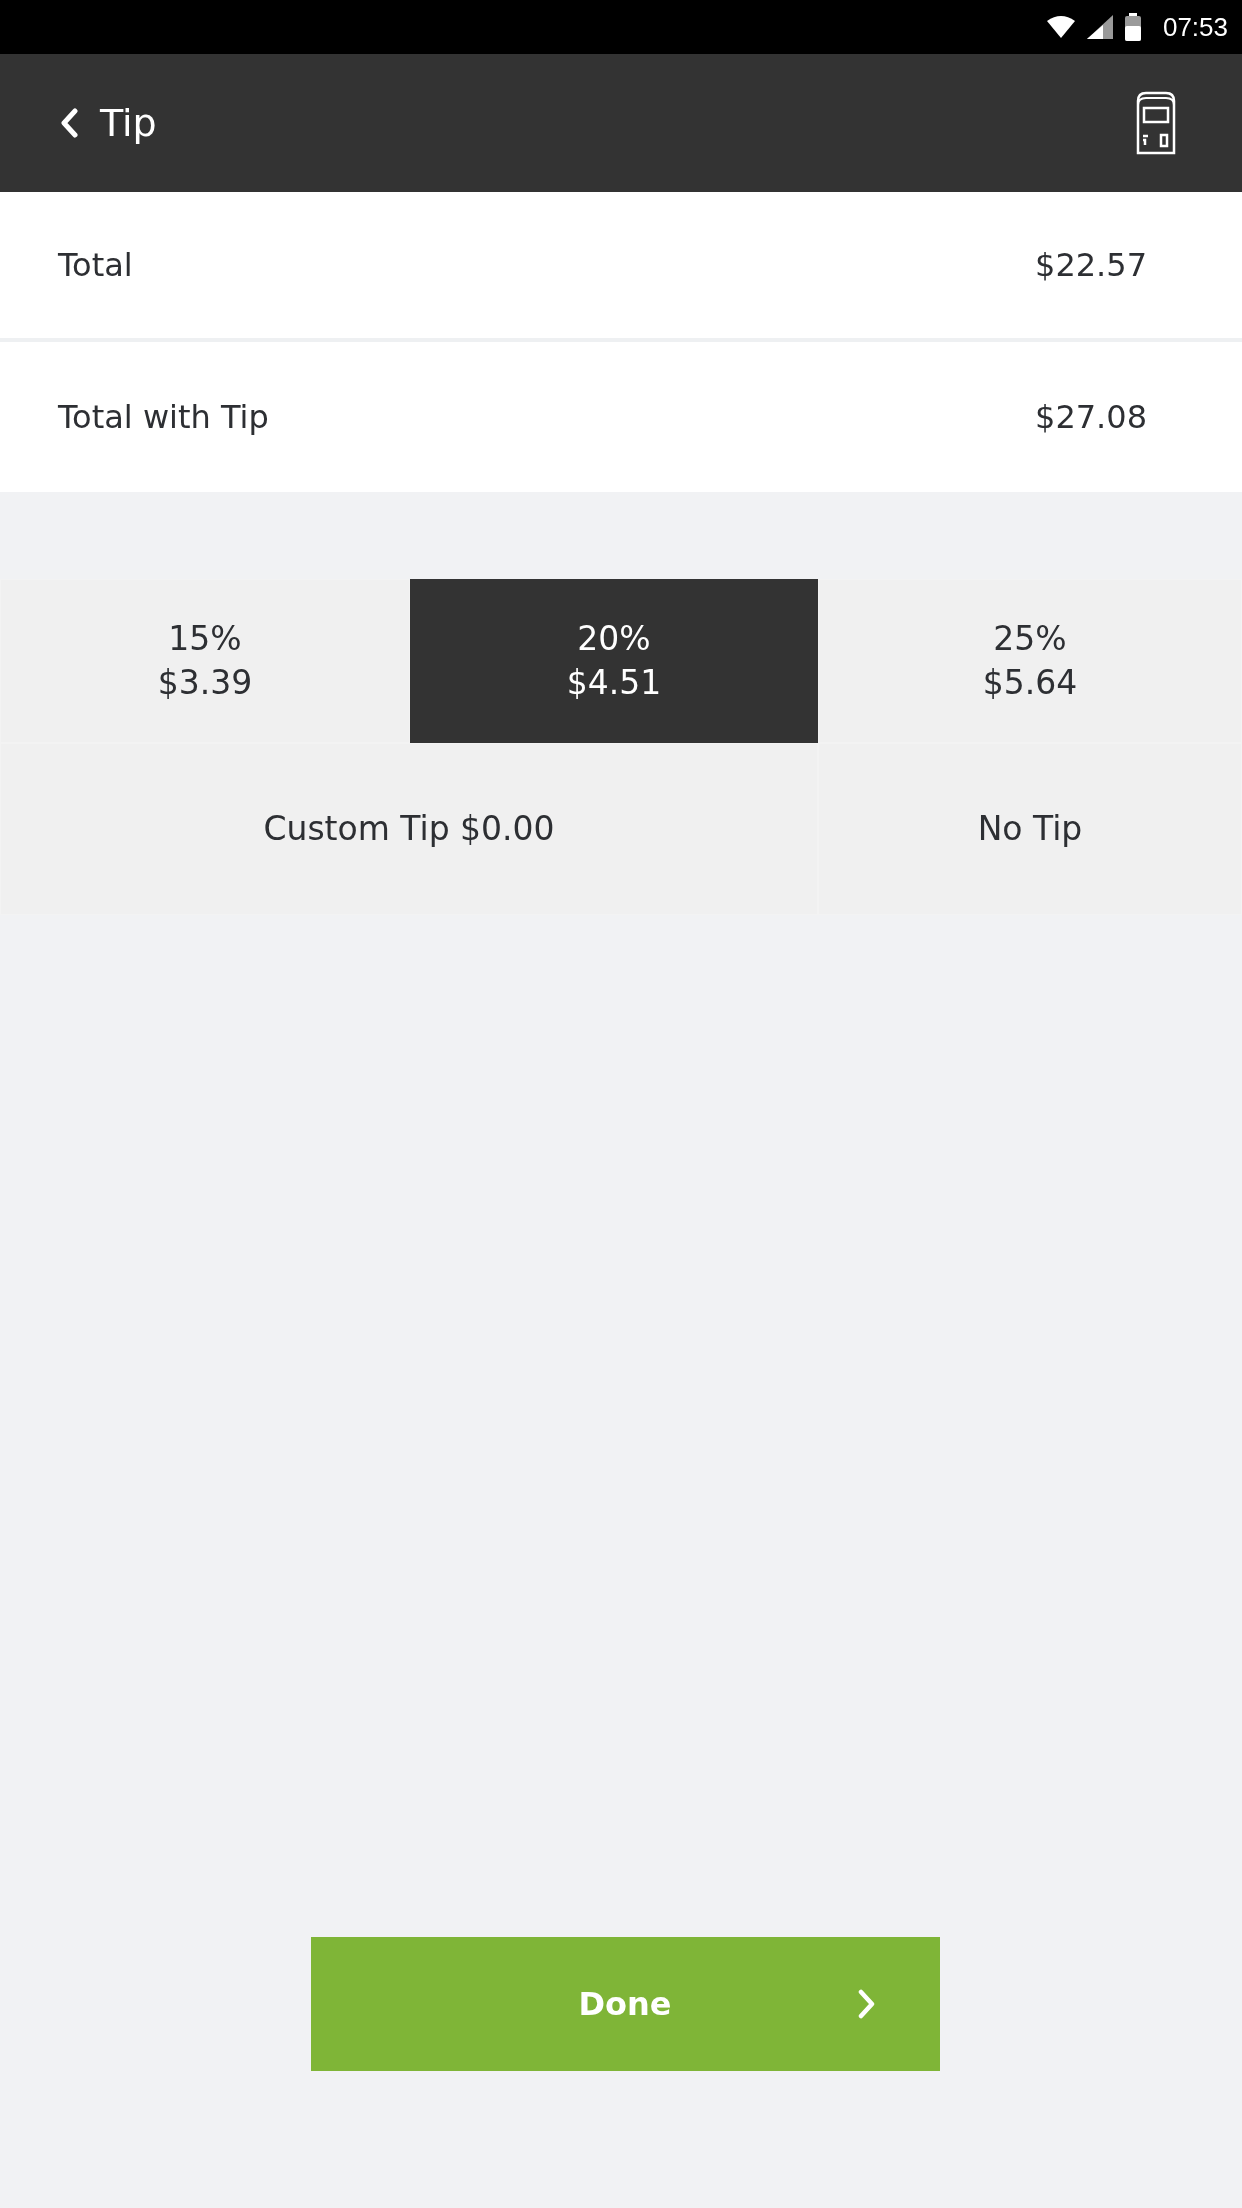 Image resolution: width=1242 pixels, height=2208 pixels. I want to click on back-button: Tip, so click(108, 123).